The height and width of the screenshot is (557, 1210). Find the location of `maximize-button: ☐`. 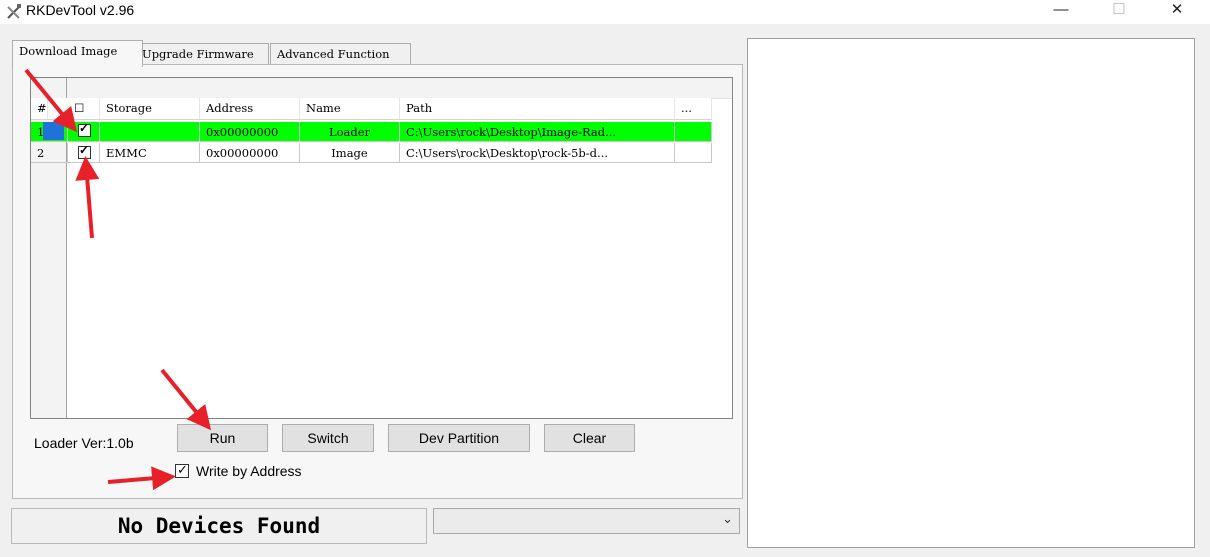

maximize-button: ☐ is located at coordinates (1119, 12).